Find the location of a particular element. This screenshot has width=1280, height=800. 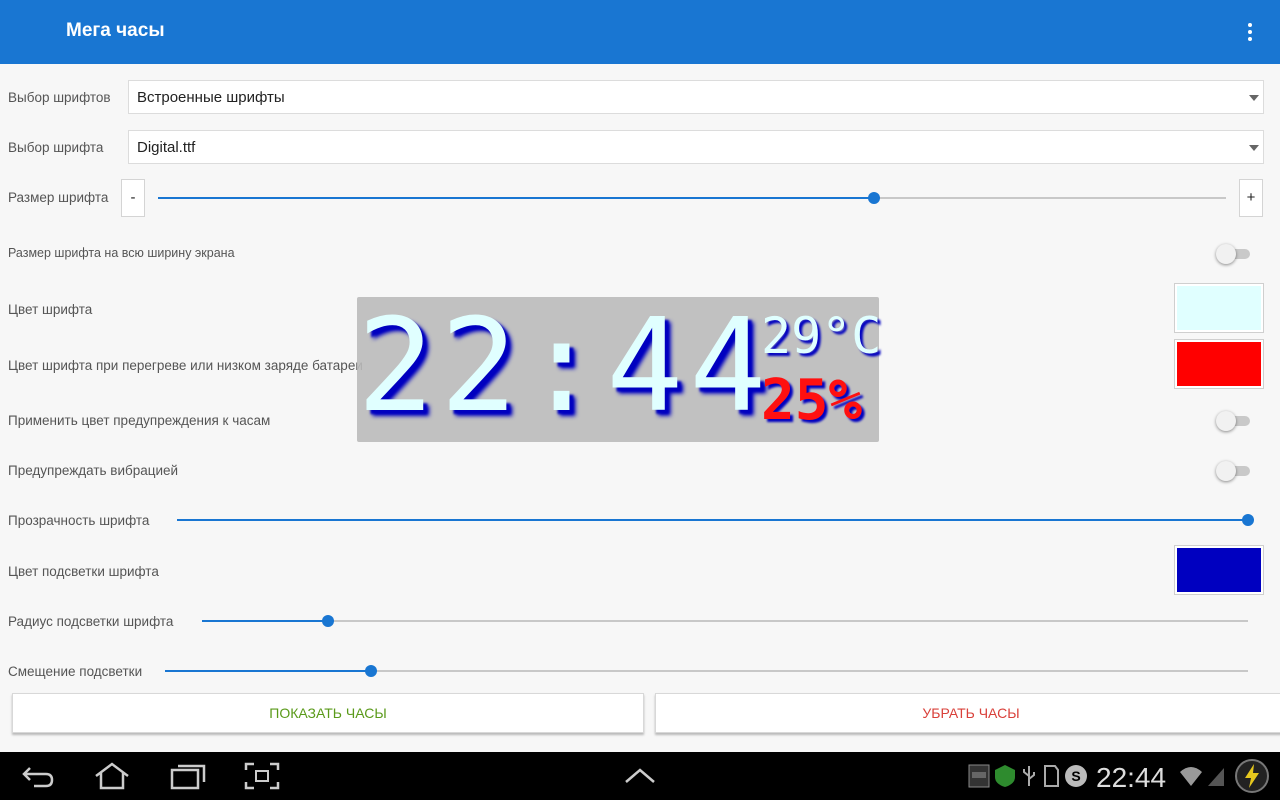

apply-warning-color-switch is located at coordinates (1234, 421).